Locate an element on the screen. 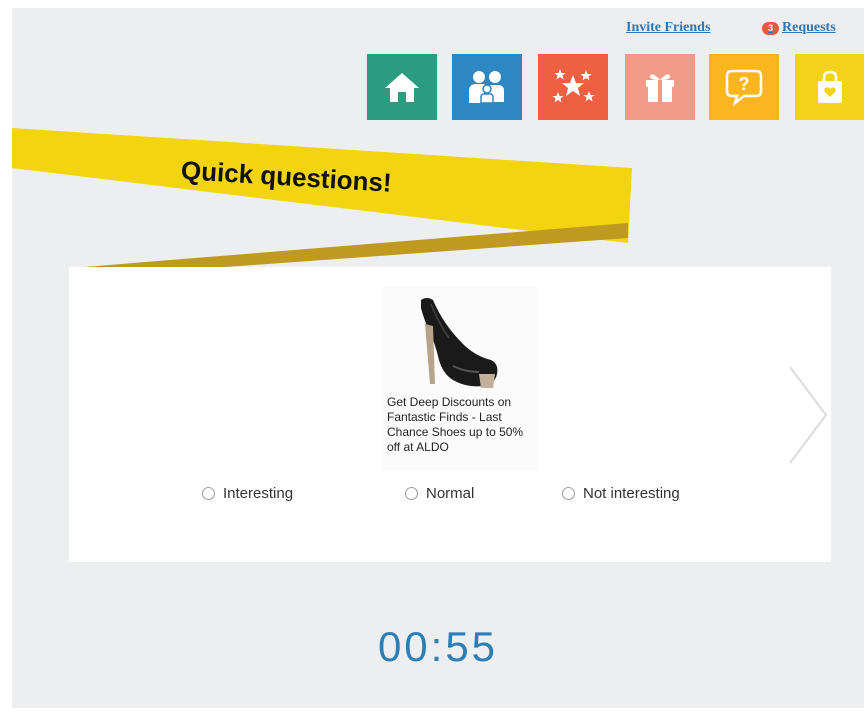 The image size is (864, 715). nav-home-button is located at coordinates (402, 87).